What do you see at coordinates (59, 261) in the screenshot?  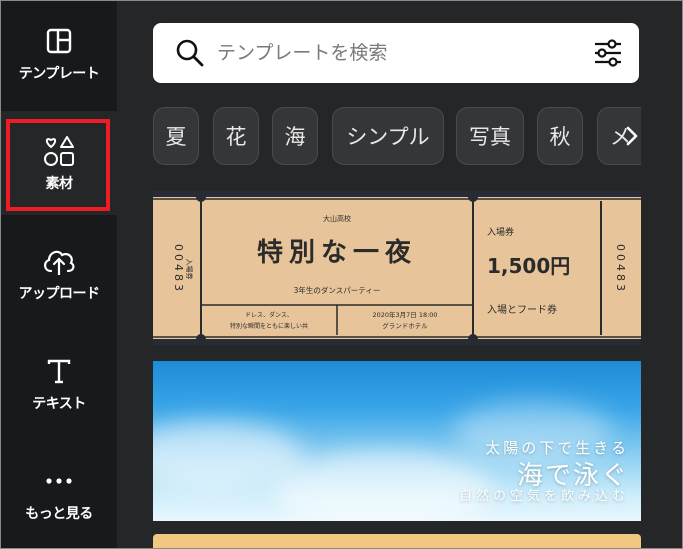 I see `cloud-upload-icon` at bounding box center [59, 261].